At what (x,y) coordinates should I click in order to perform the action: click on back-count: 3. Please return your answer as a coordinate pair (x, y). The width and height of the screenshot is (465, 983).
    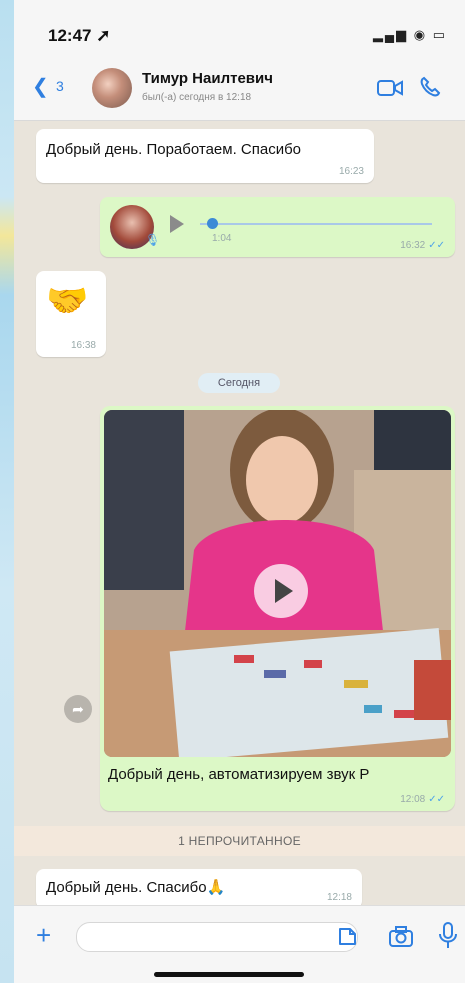
    Looking at the image, I should click on (60, 86).